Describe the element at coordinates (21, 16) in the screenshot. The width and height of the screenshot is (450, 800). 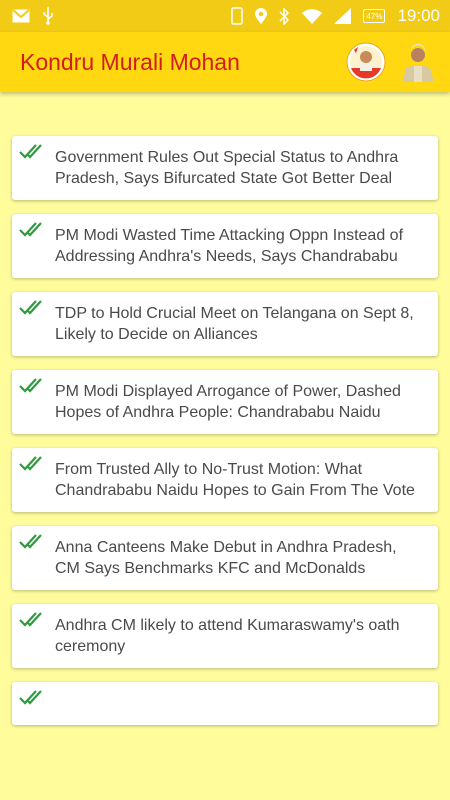
I see `gmail-icon` at that location.